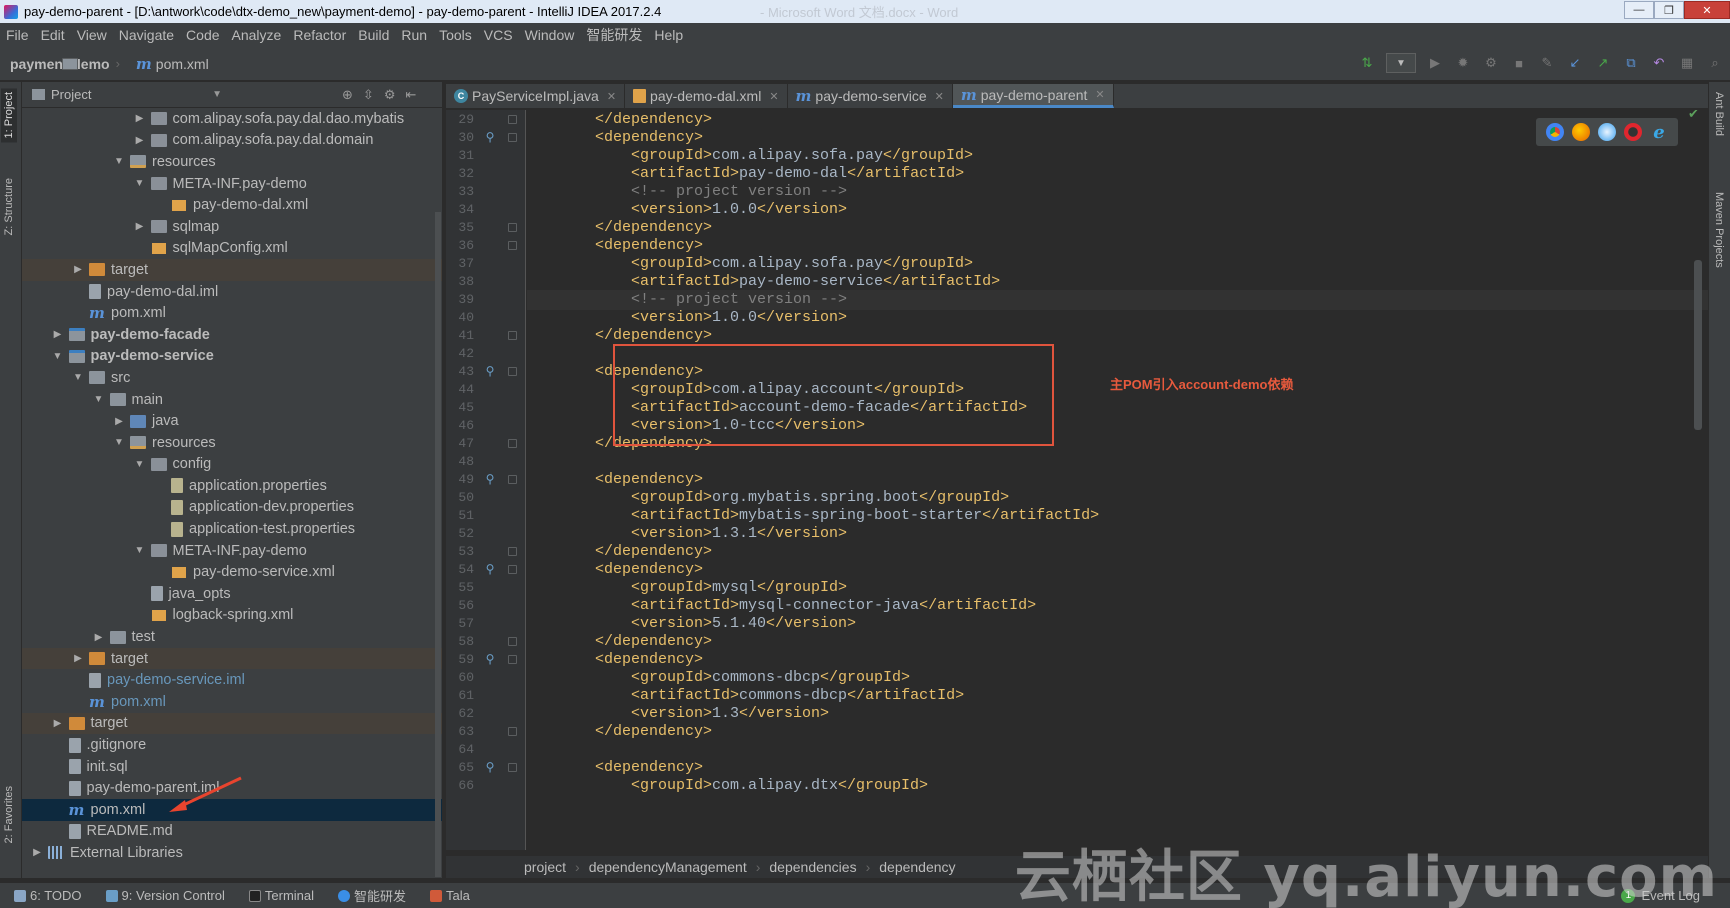 This screenshot has width=1730, height=908. Describe the element at coordinates (1715, 63) in the screenshot. I see `search-icon: ⌕` at that location.